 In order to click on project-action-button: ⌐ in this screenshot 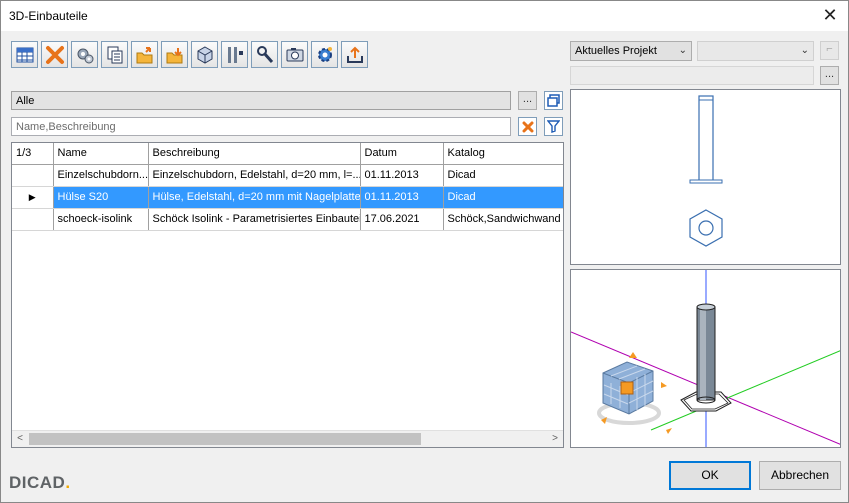, I will do `click(829, 50)`.